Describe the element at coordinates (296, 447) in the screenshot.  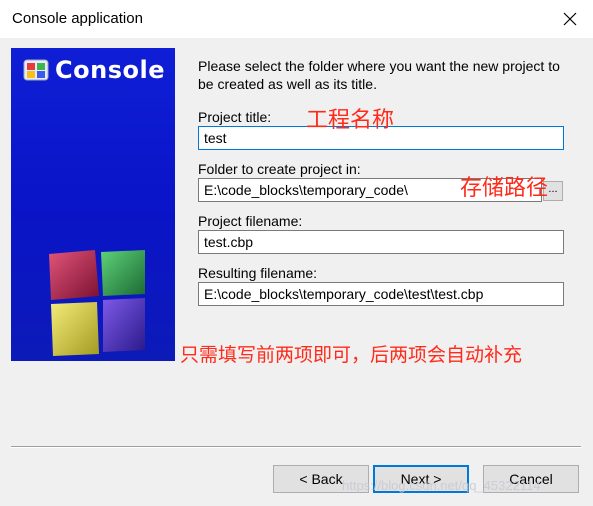
I see `divider` at that location.